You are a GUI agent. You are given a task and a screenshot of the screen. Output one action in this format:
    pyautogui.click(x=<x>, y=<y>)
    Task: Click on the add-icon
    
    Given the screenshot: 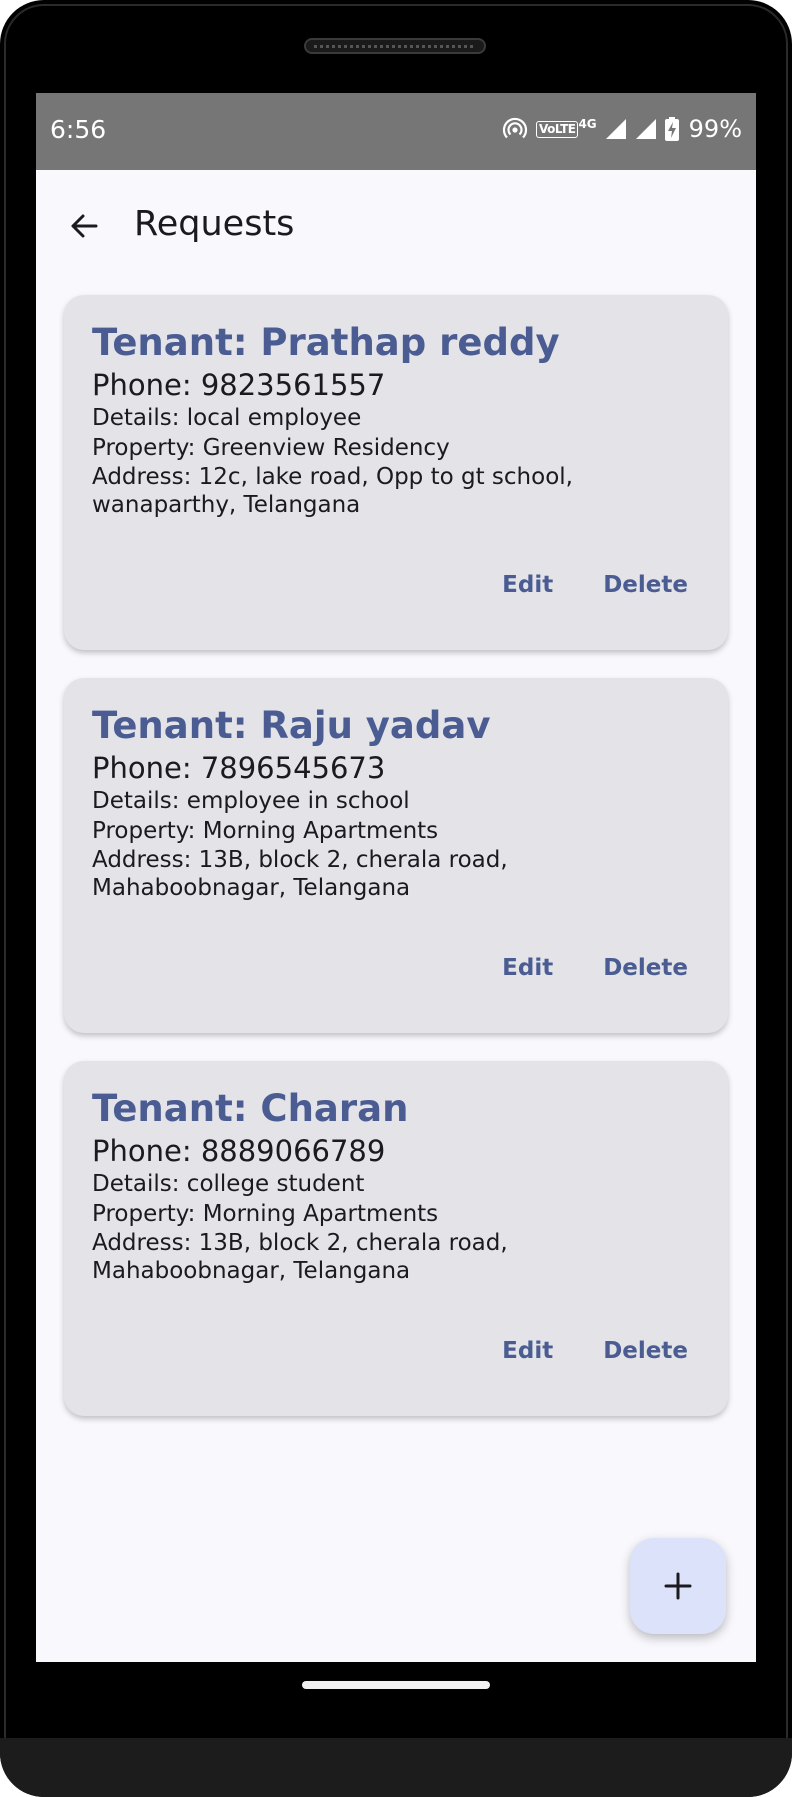 What is the action you would take?
    pyautogui.click(x=678, y=1586)
    